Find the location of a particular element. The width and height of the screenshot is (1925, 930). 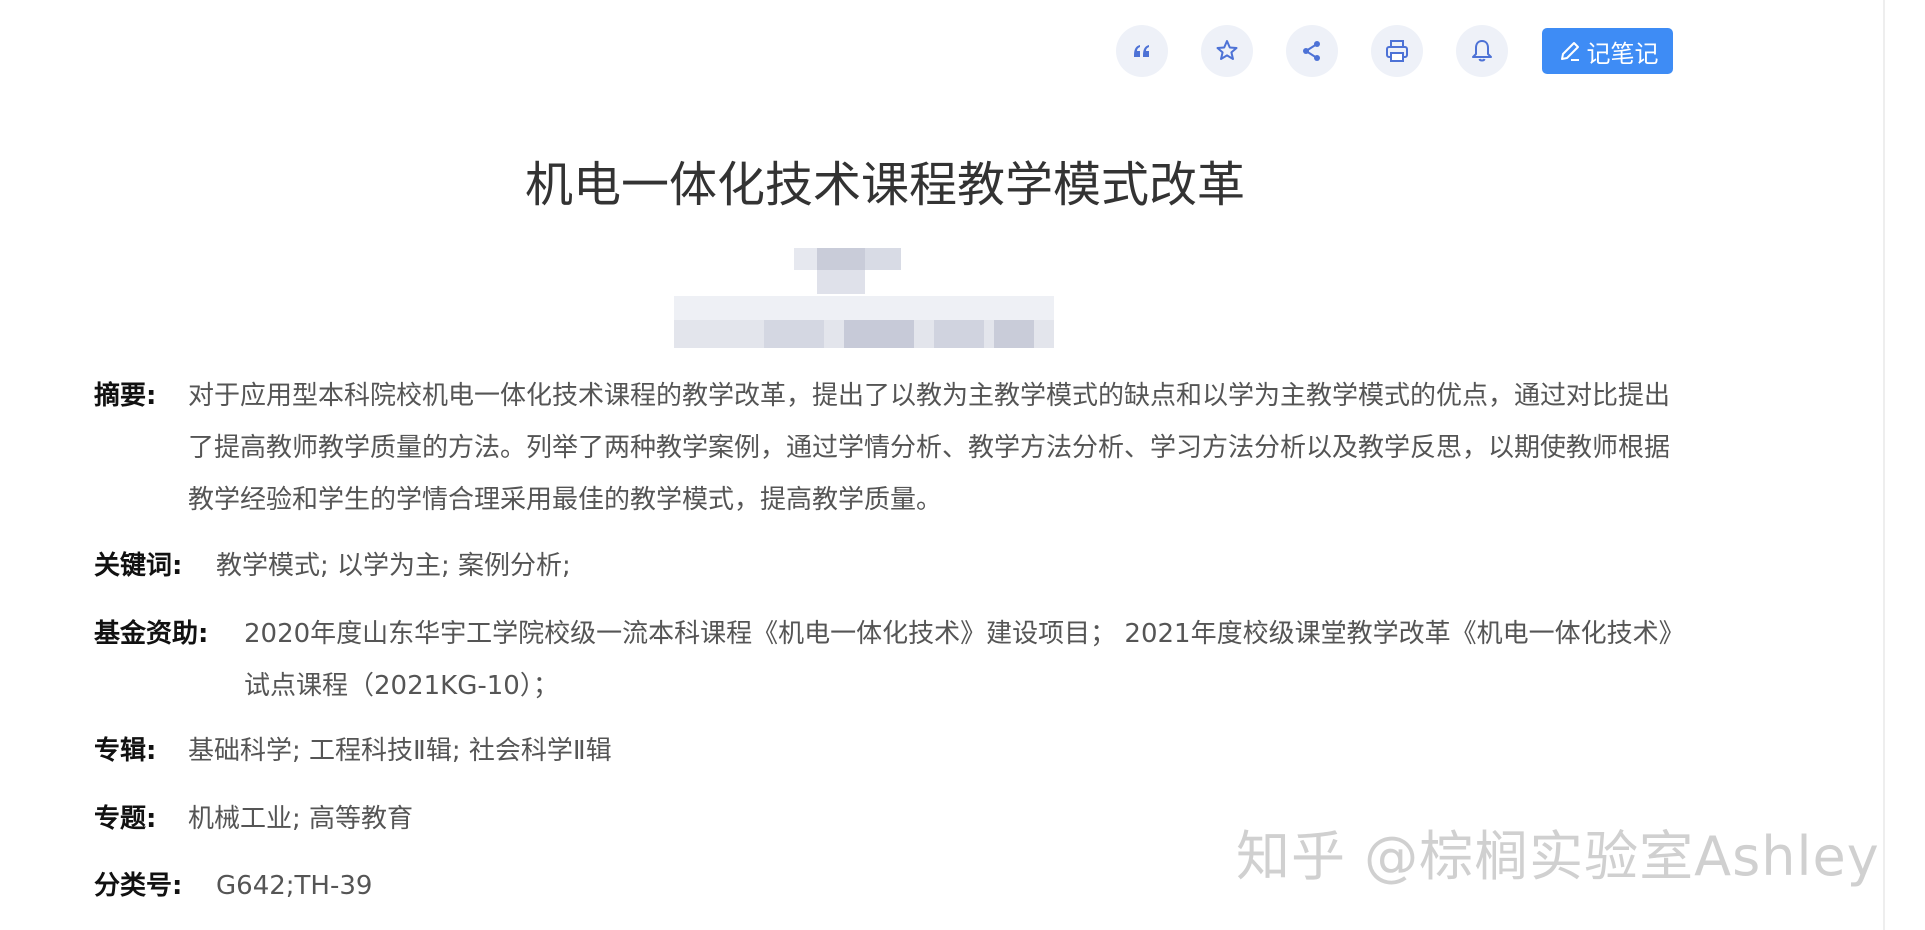

album-row: 专辑: 基础科学; 工程科技Ⅱ辑; 社会科学Ⅱ辑 is located at coordinates (886, 751).